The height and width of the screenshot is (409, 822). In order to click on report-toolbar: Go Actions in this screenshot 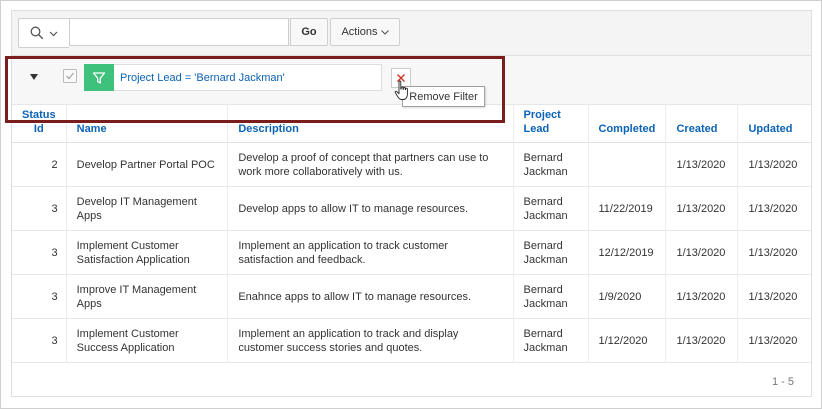, I will do `click(411, 33)`.